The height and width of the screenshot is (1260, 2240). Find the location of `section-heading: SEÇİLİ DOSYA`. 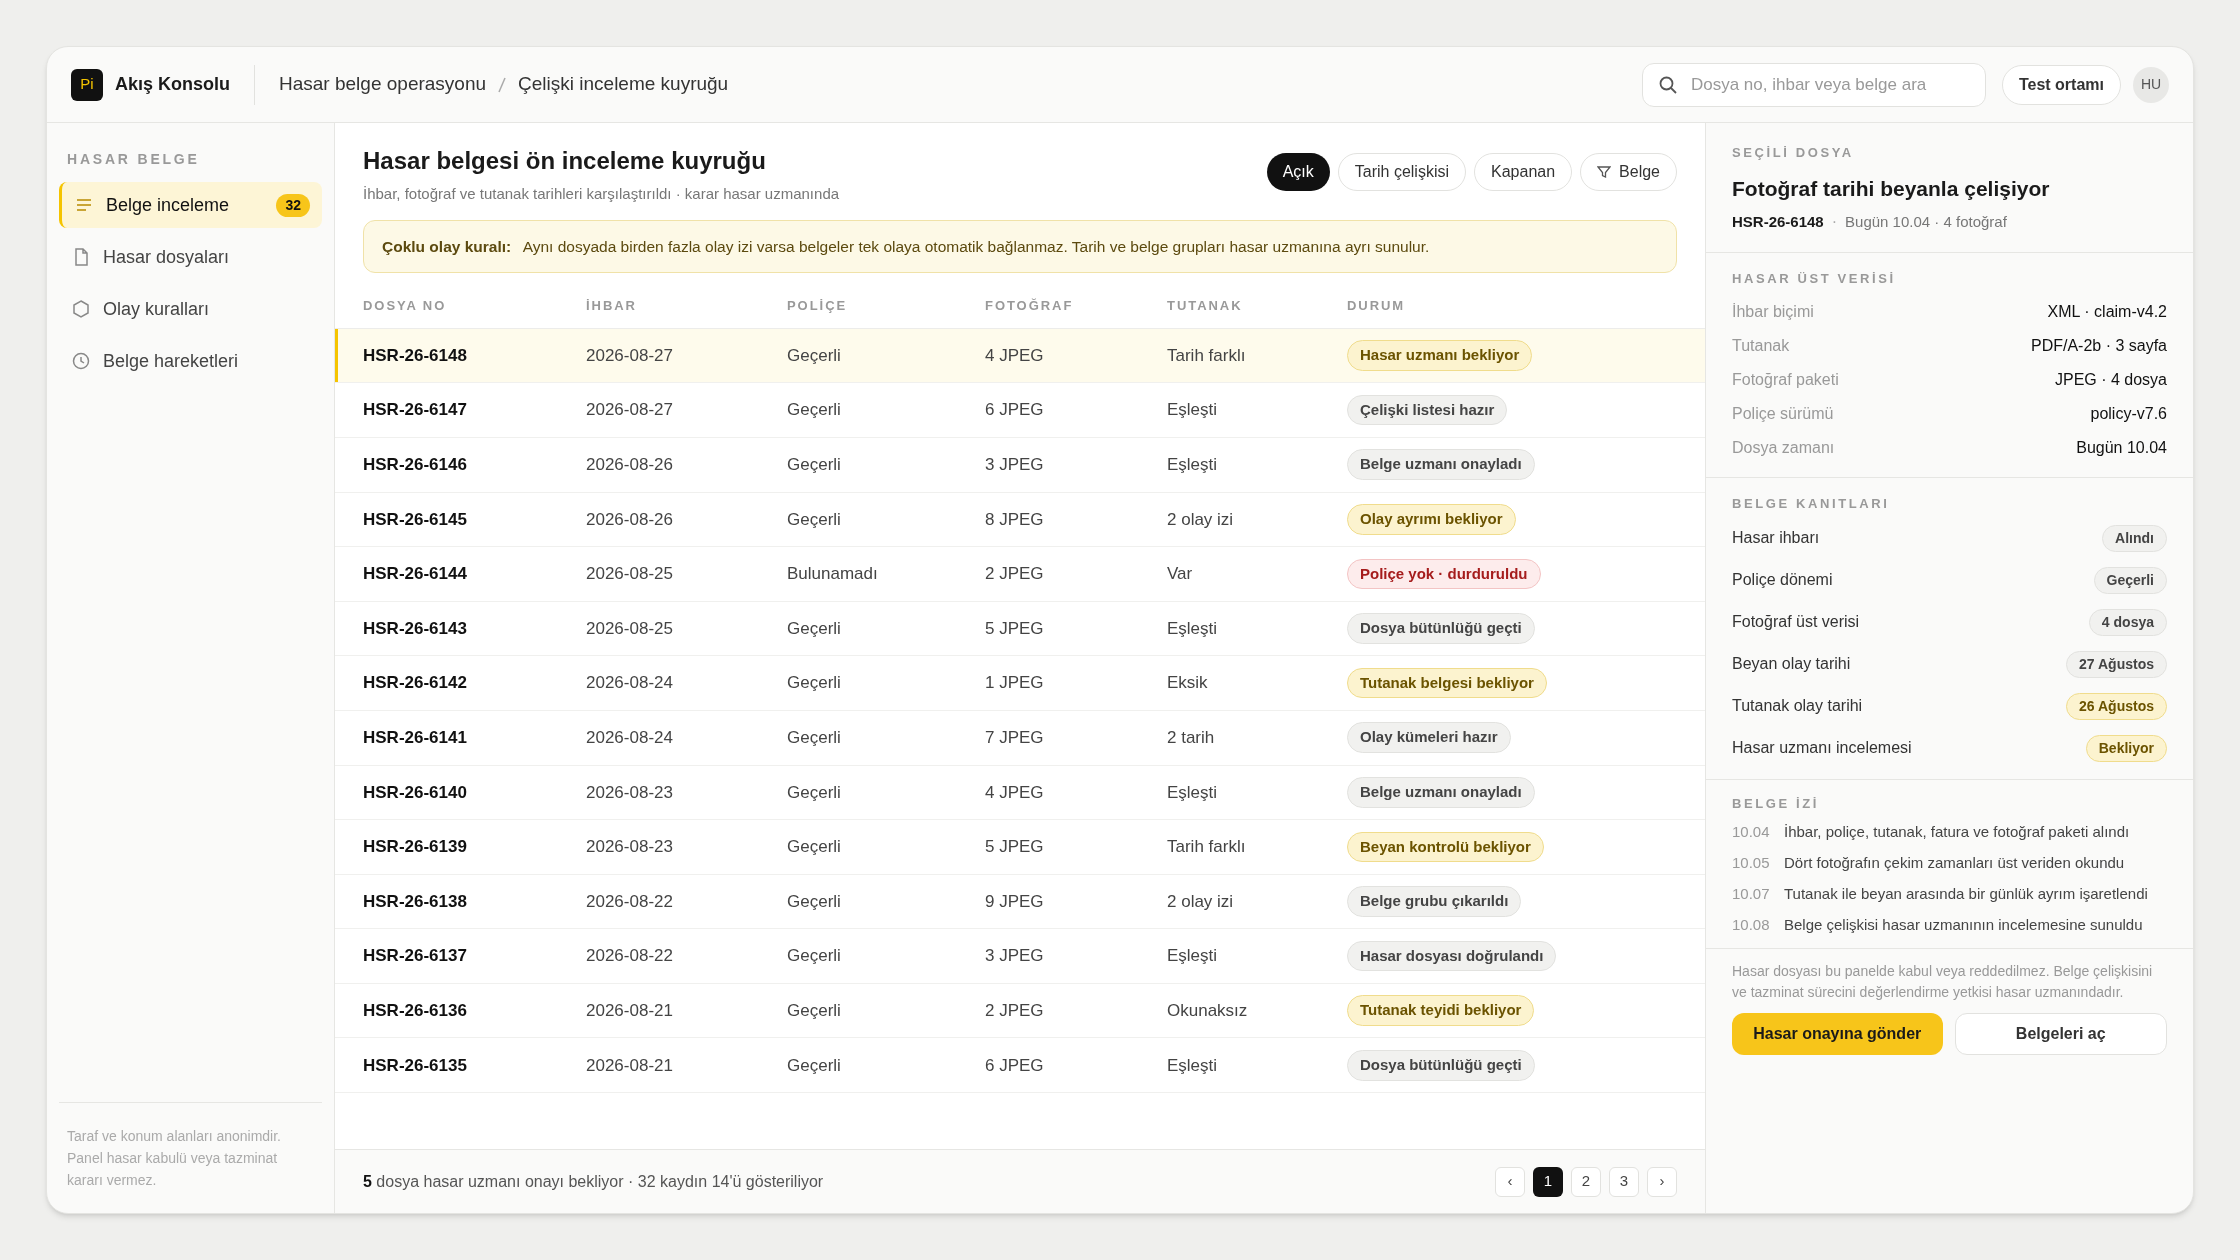

section-heading: SEÇİLİ DOSYA is located at coordinates (1793, 153).